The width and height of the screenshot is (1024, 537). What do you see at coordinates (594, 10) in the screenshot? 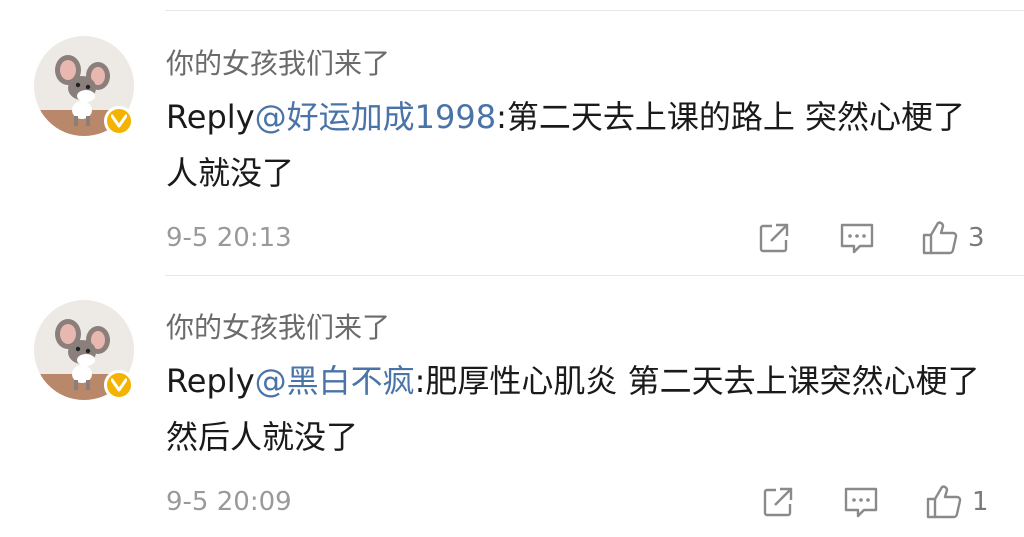
I see `top-divider` at bounding box center [594, 10].